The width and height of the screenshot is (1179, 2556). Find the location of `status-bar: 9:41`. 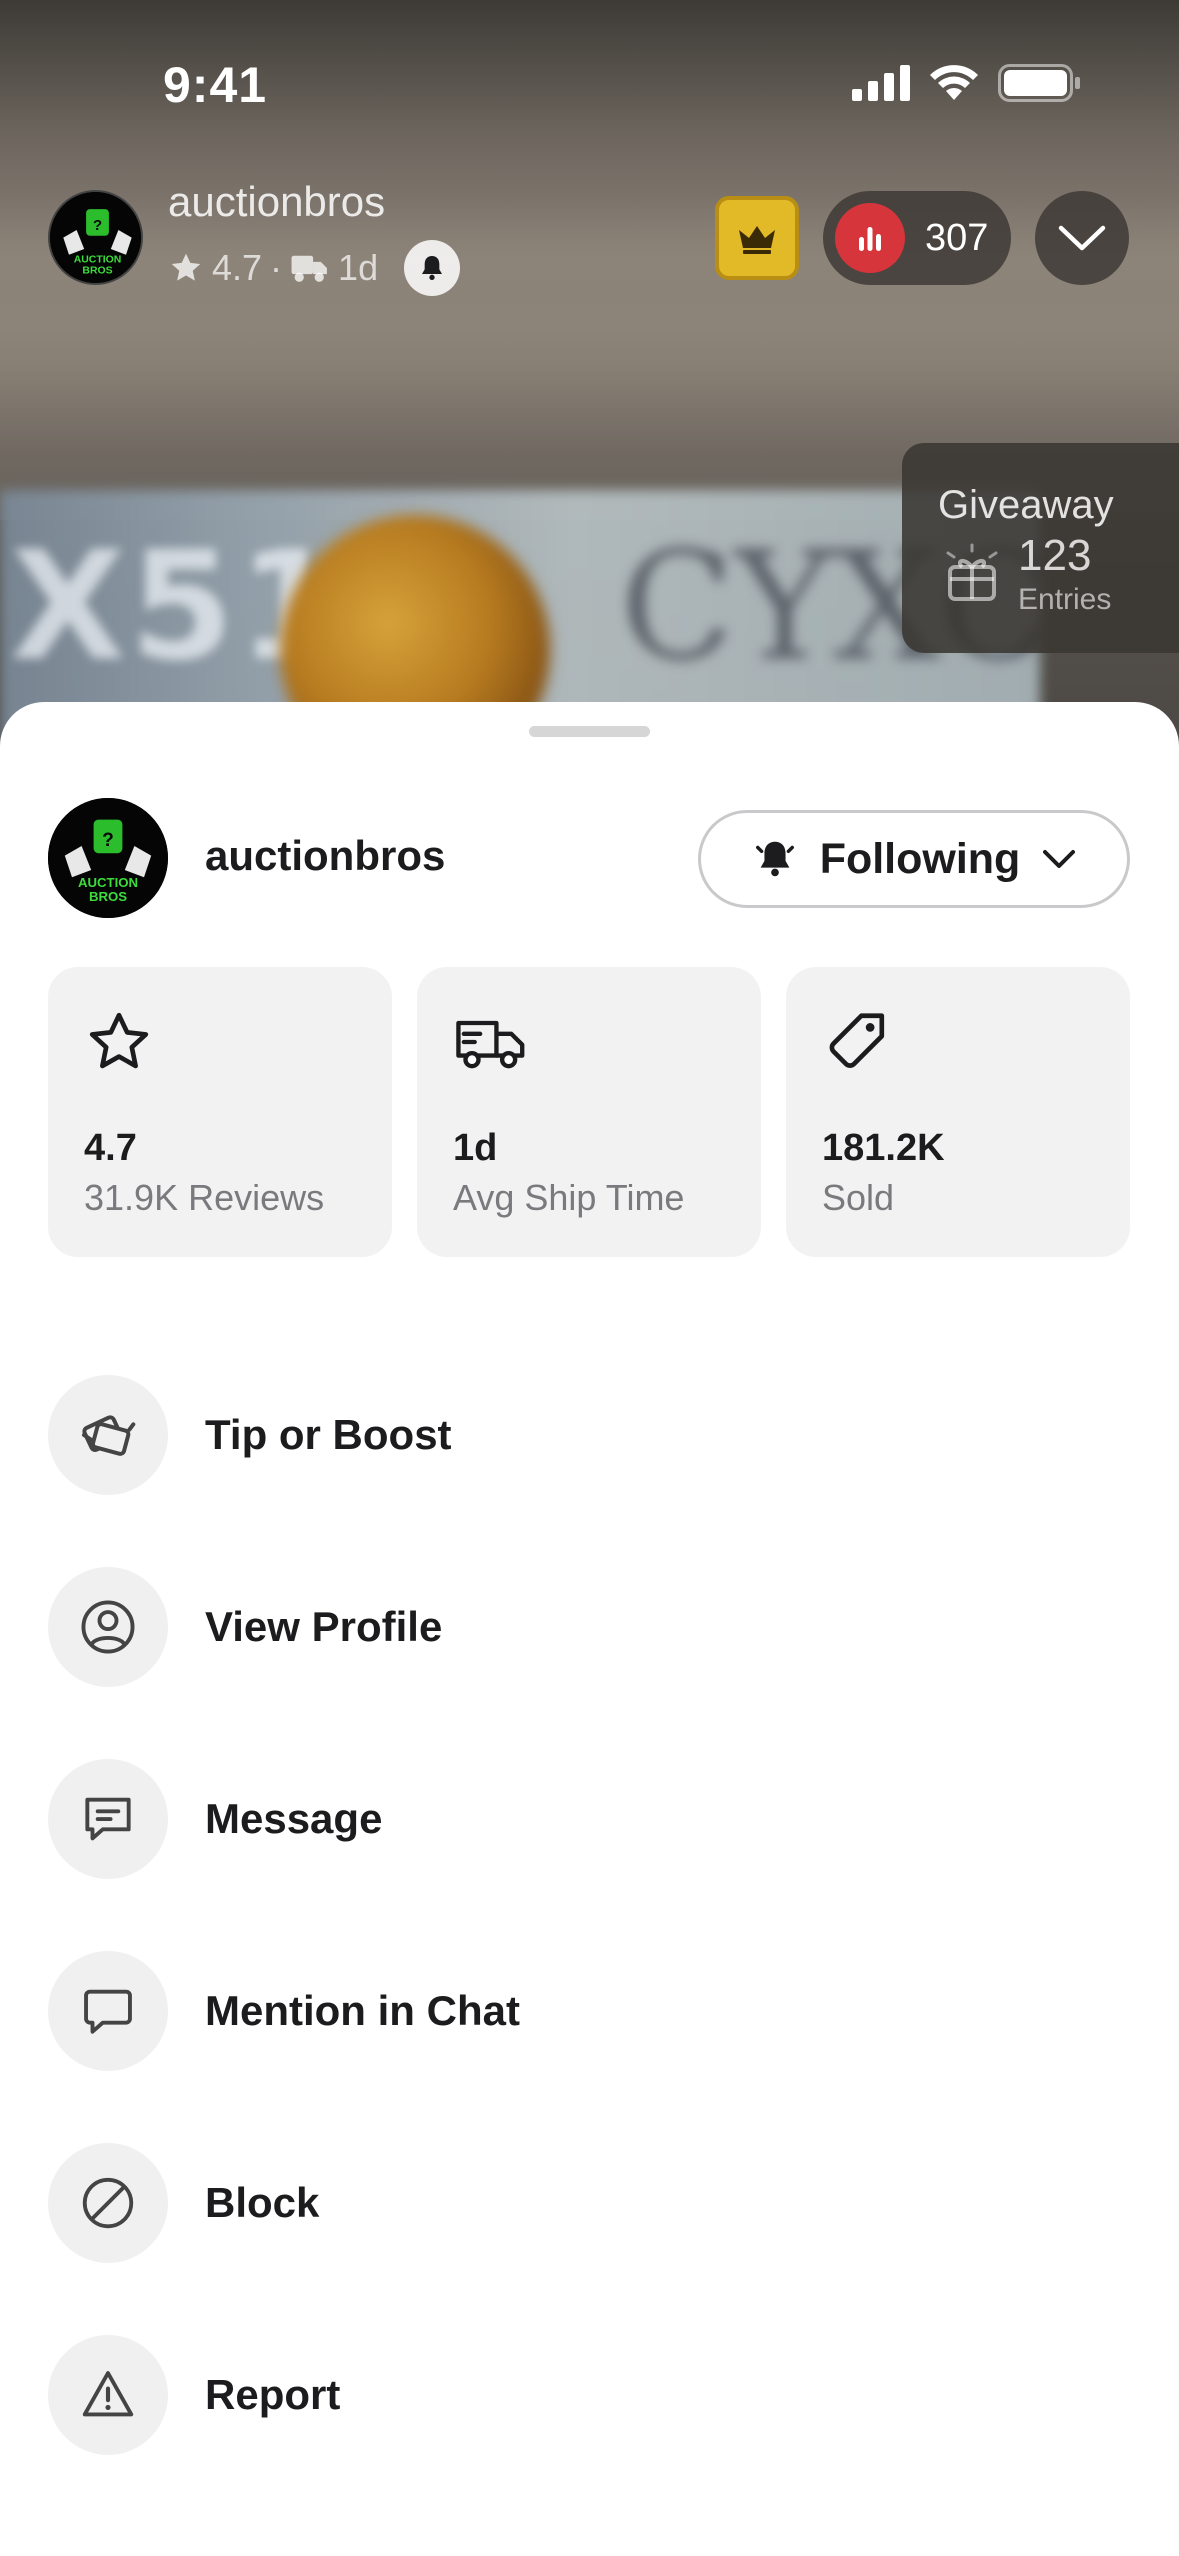

status-bar: 9:41 is located at coordinates (589, 85).